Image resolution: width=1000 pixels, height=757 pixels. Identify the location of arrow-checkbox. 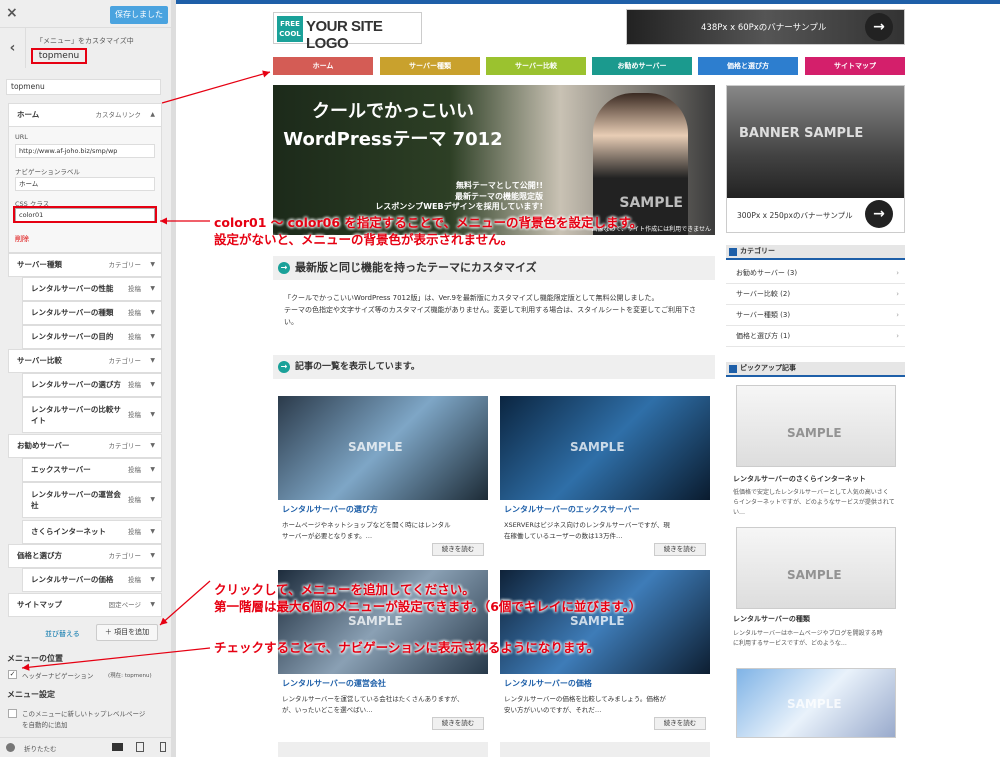
(116, 659).